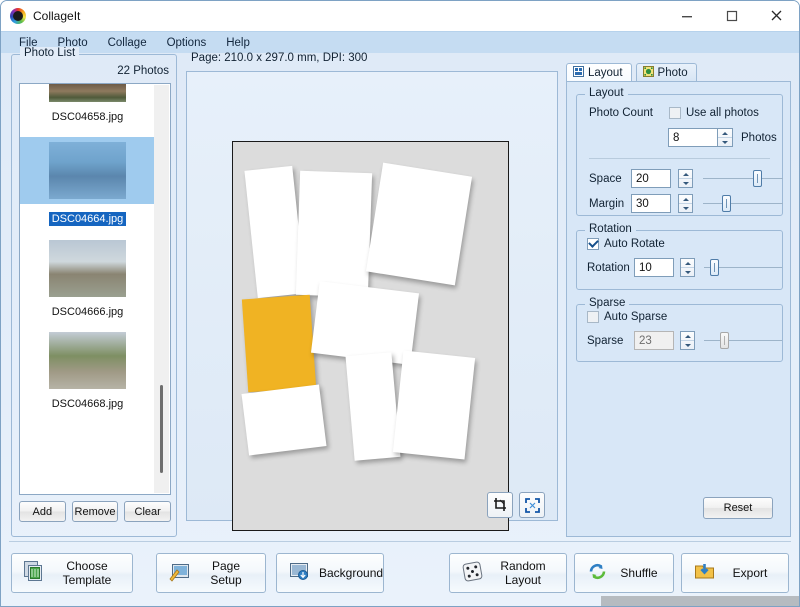  What do you see at coordinates (472, 573) in the screenshot?
I see `dice-icon` at bounding box center [472, 573].